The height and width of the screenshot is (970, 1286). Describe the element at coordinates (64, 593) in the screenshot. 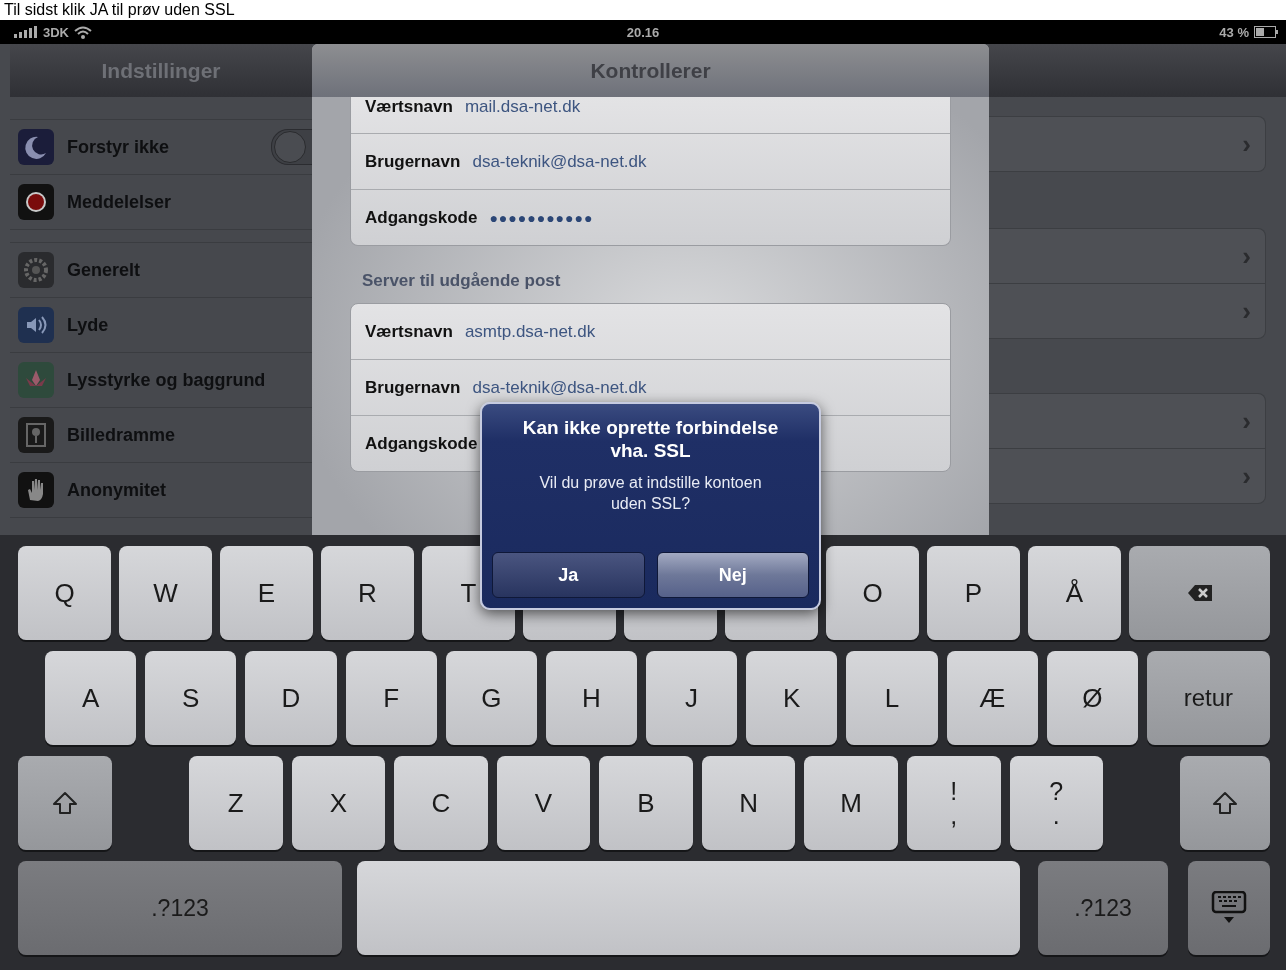

I see `key: Q` at that location.